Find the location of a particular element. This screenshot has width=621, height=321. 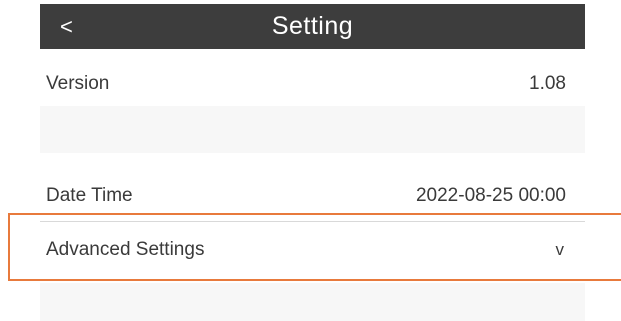

spacer-band is located at coordinates (312, 129).